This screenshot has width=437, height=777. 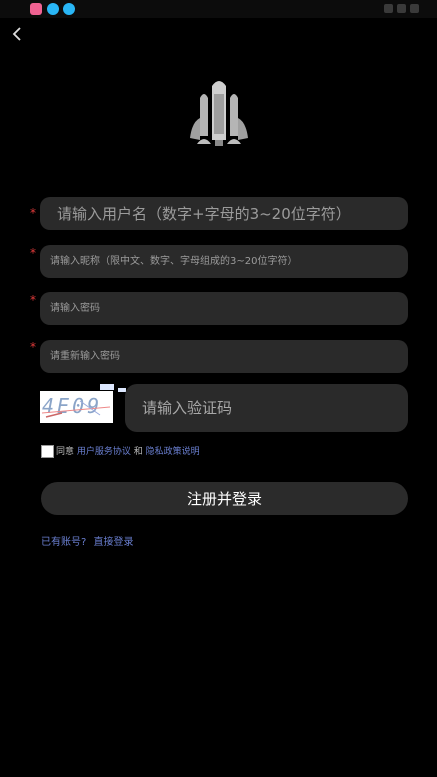 What do you see at coordinates (18, 34) in the screenshot?
I see `back-chevron-icon` at bounding box center [18, 34].